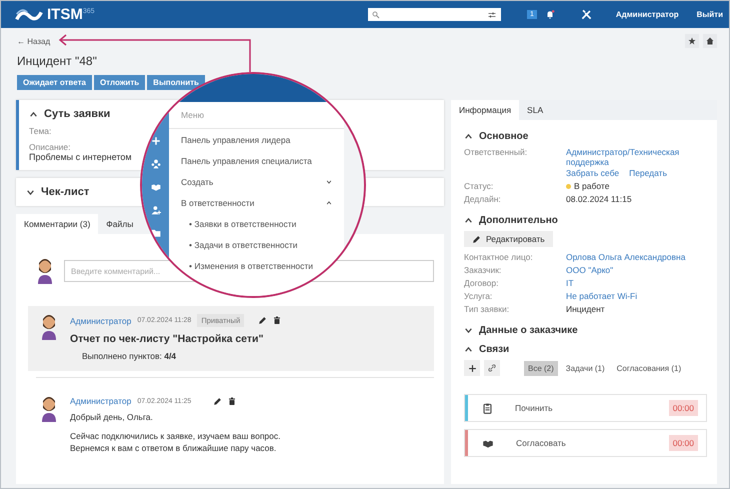 The height and width of the screenshot is (489, 730). What do you see at coordinates (112, 418) in the screenshot?
I see `comment-text: Добрый день, Ольга.` at bounding box center [112, 418].